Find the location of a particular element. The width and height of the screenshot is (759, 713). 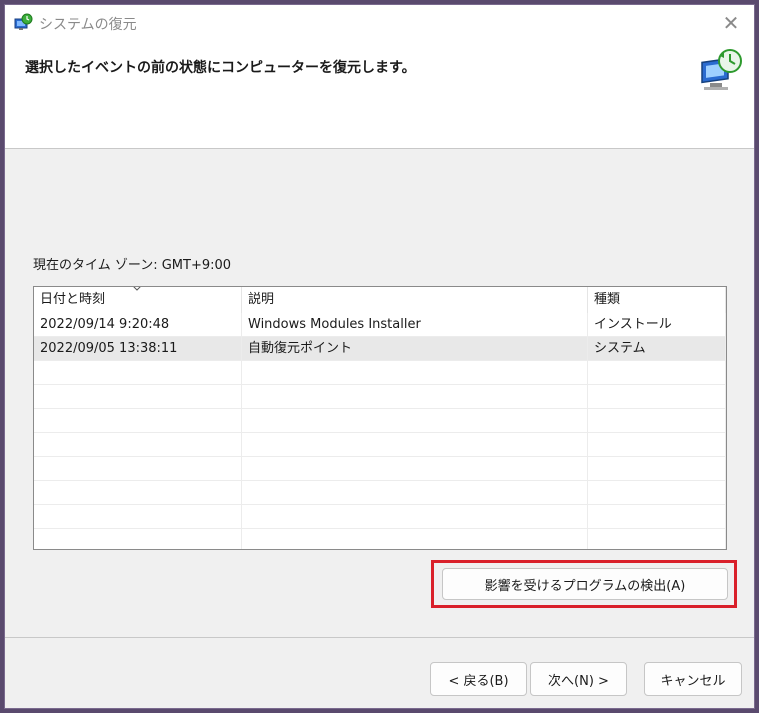

next-button: 次へ(N) > is located at coordinates (578, 679).